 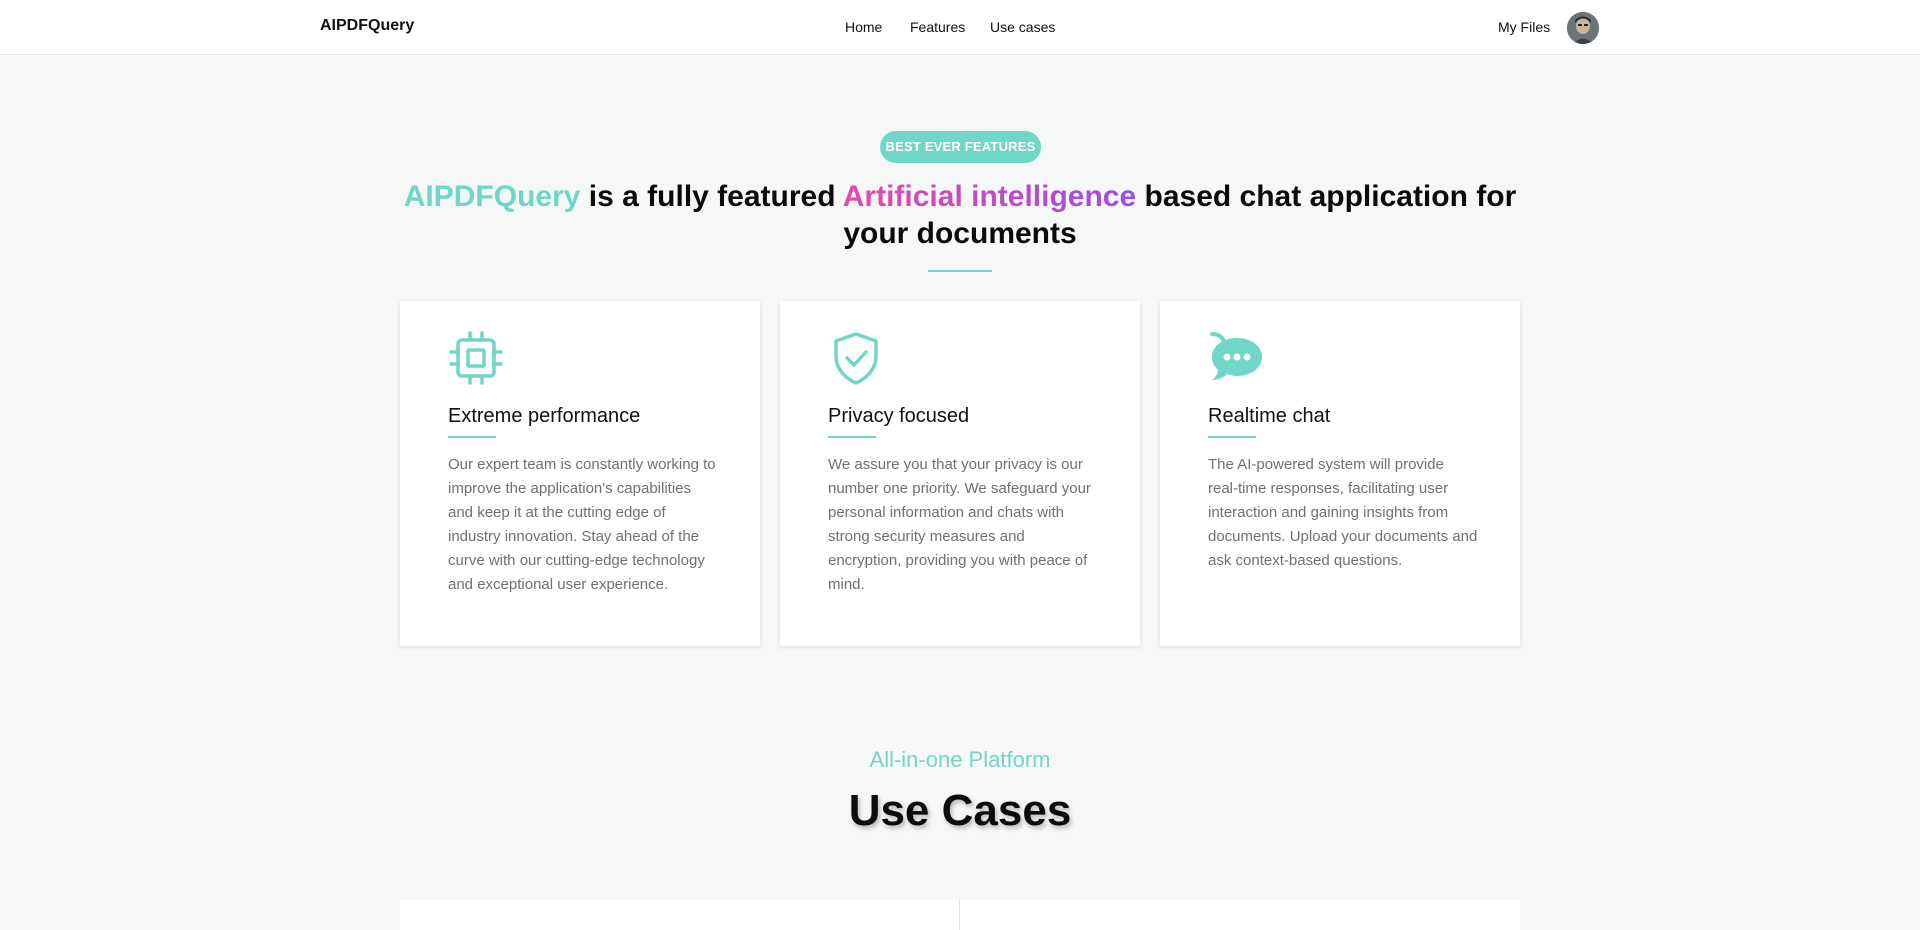 I want to click on avatar-icon, so click(x=1583, y=28).